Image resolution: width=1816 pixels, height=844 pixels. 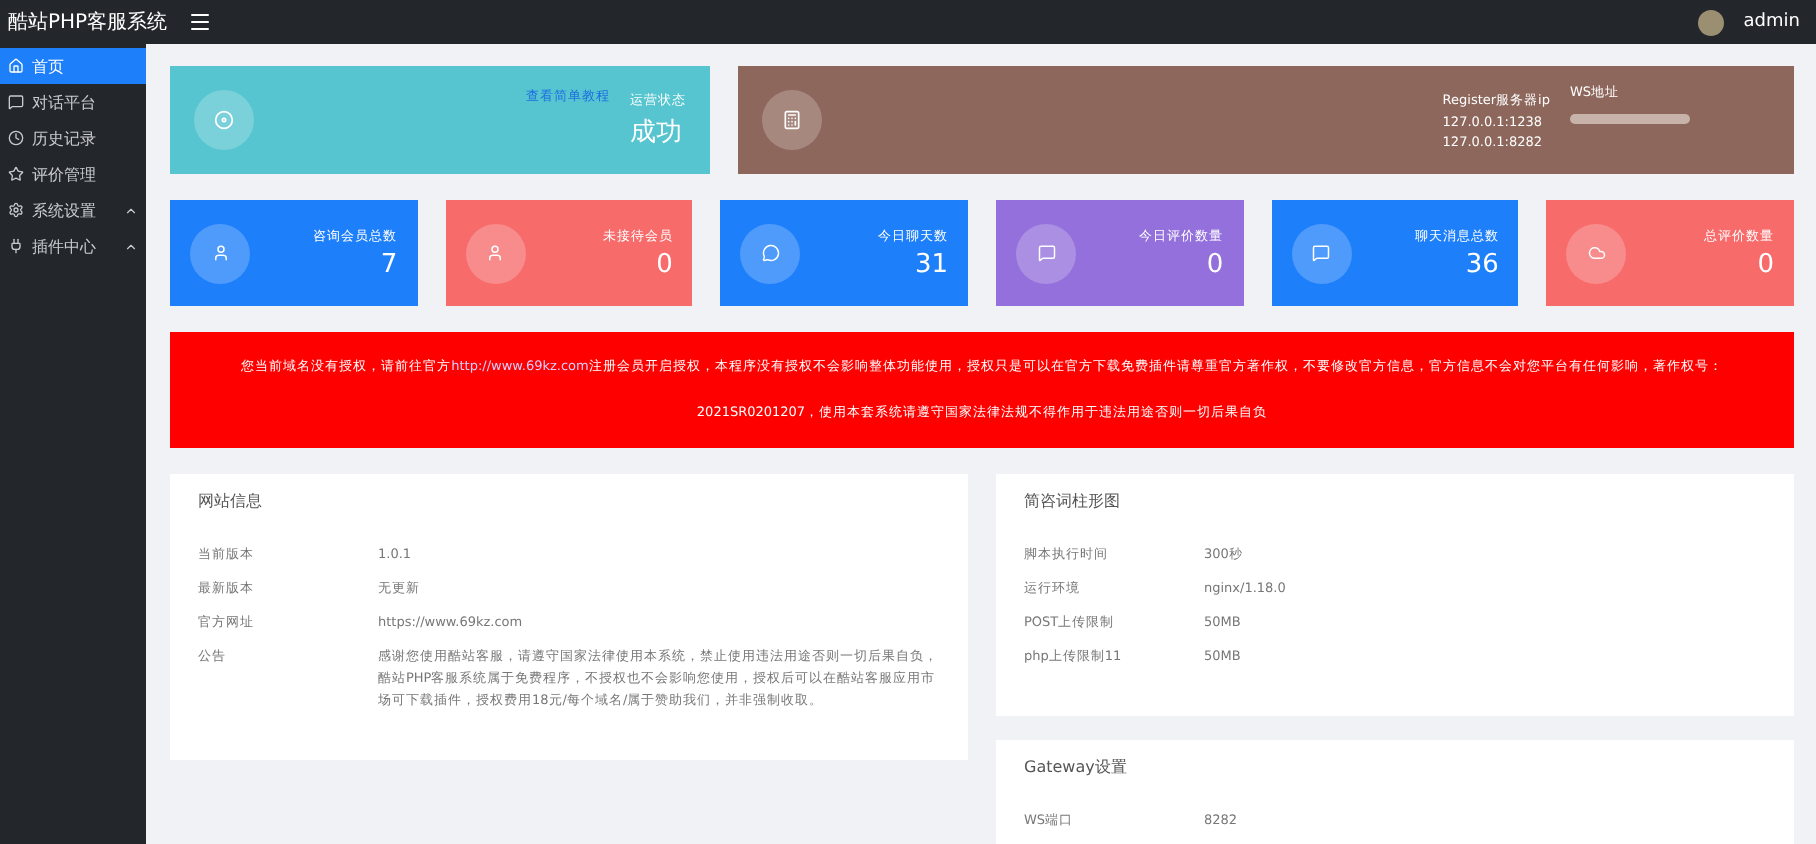 What do you see at coordinates (792, 120) in the screenshot?
I see `calculator-icon` at bounding box center [792, 120].